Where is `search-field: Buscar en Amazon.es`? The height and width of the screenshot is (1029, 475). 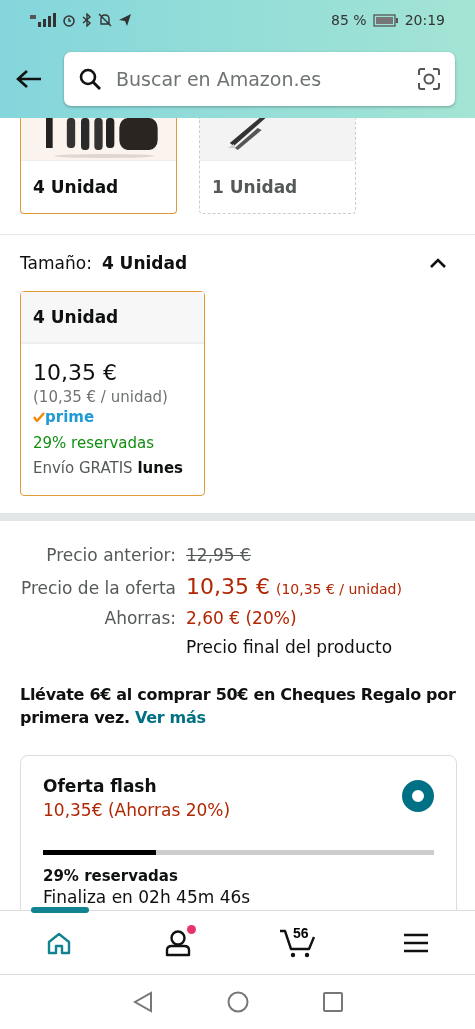
search-field: Buscar en Amazon.es is located at coordinates (259, 79).